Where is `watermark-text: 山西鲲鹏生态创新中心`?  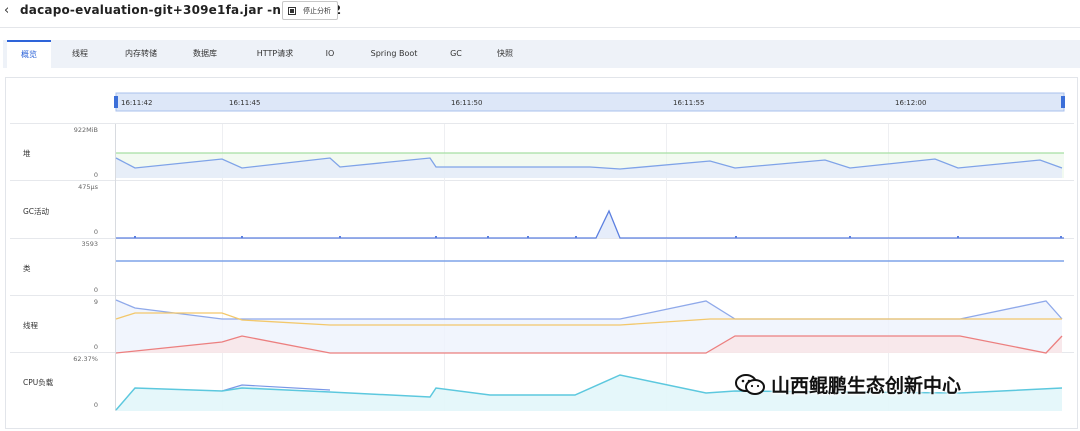
watermark-text: 山西鲲鹏生态创新中心 is located at coordinates (866, 385).